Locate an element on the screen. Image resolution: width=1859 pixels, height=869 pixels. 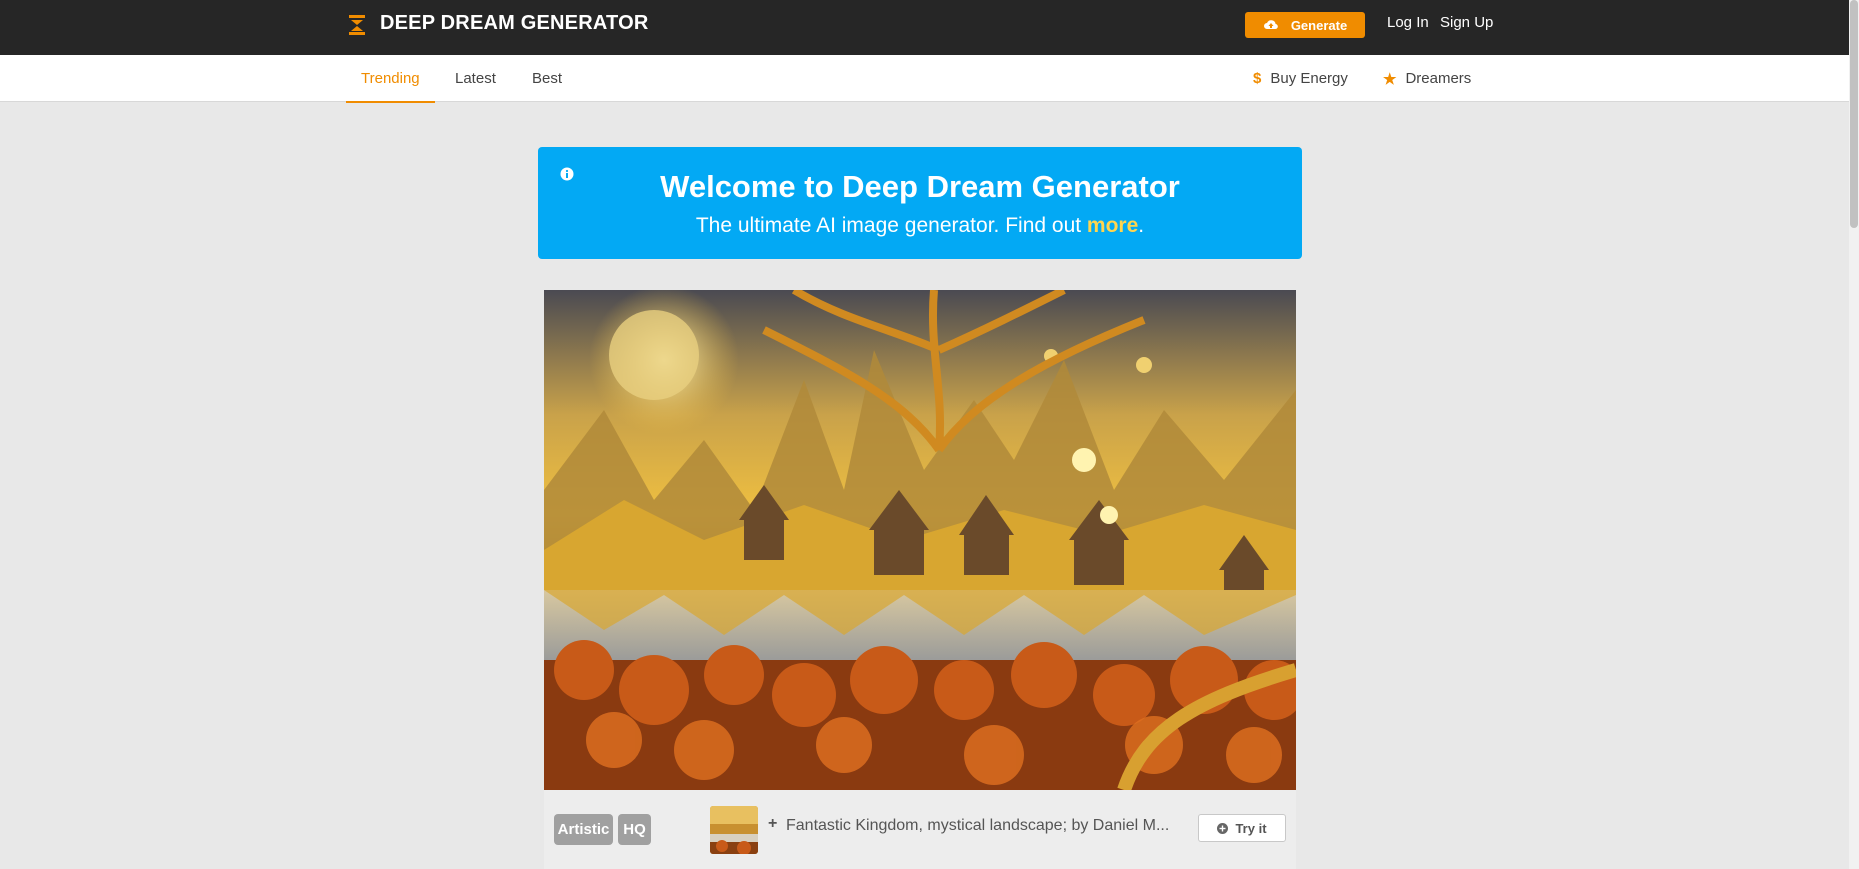
welcome-subtitle-end: . is located at coordinates (1141, 225).